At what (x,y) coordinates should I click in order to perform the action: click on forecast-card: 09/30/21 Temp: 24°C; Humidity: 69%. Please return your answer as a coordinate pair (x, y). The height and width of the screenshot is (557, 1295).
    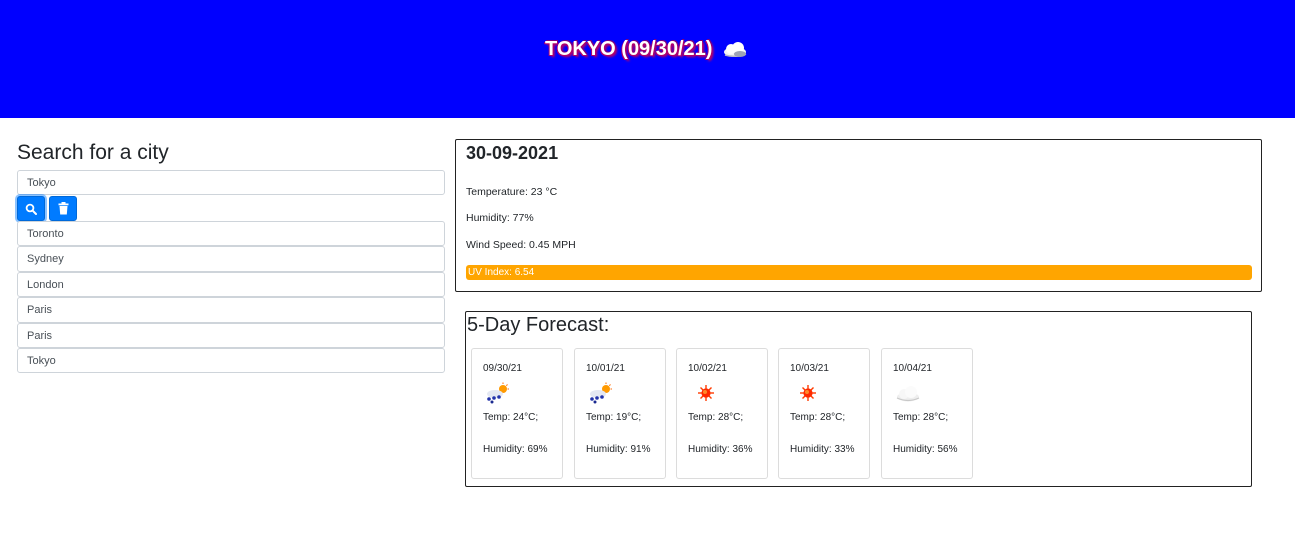
    Looking at the image, I should click on (517, 413).